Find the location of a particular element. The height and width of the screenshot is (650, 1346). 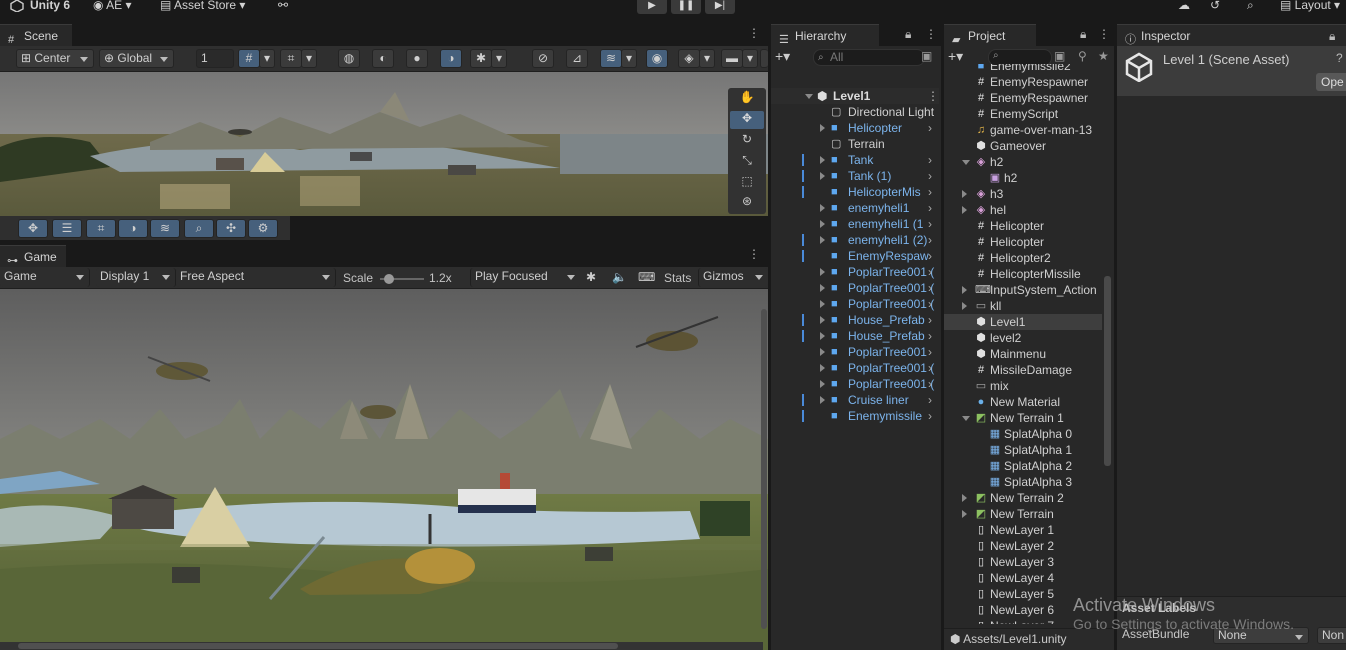

hierarchy-item: ■ enemyheli1 (1 › is located at coordinates (855, 224).